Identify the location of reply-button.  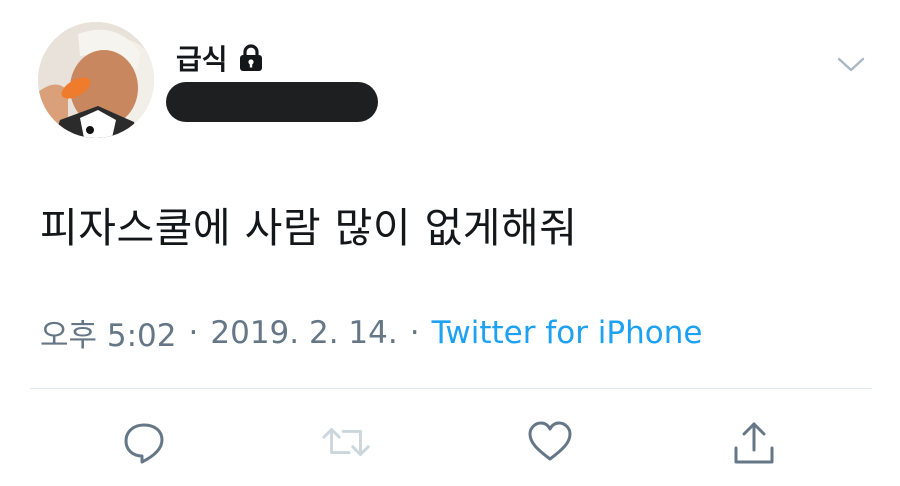
(144, 442).